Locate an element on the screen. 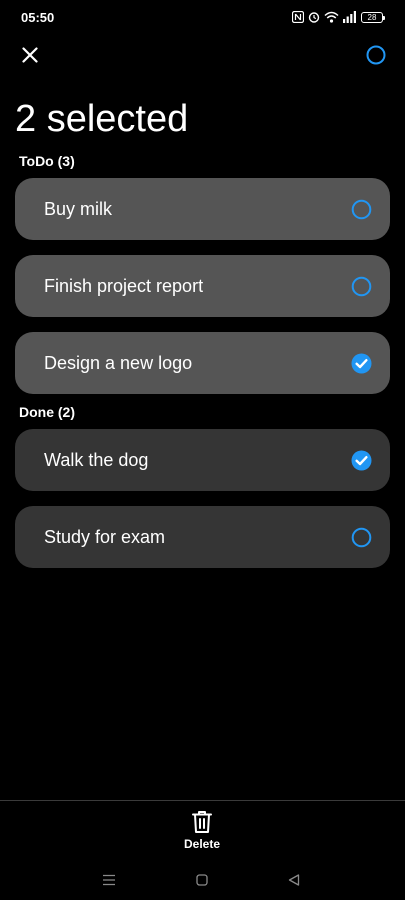 Image resolution: width=405 pixels, height=900 pixels. status-time: 05:50 is located at coordinates (38, 17).